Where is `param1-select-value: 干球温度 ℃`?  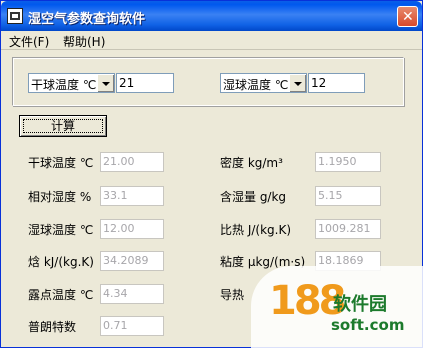 param1-select-value: 干球温度 ℃ is located at coordinates (64, 85).